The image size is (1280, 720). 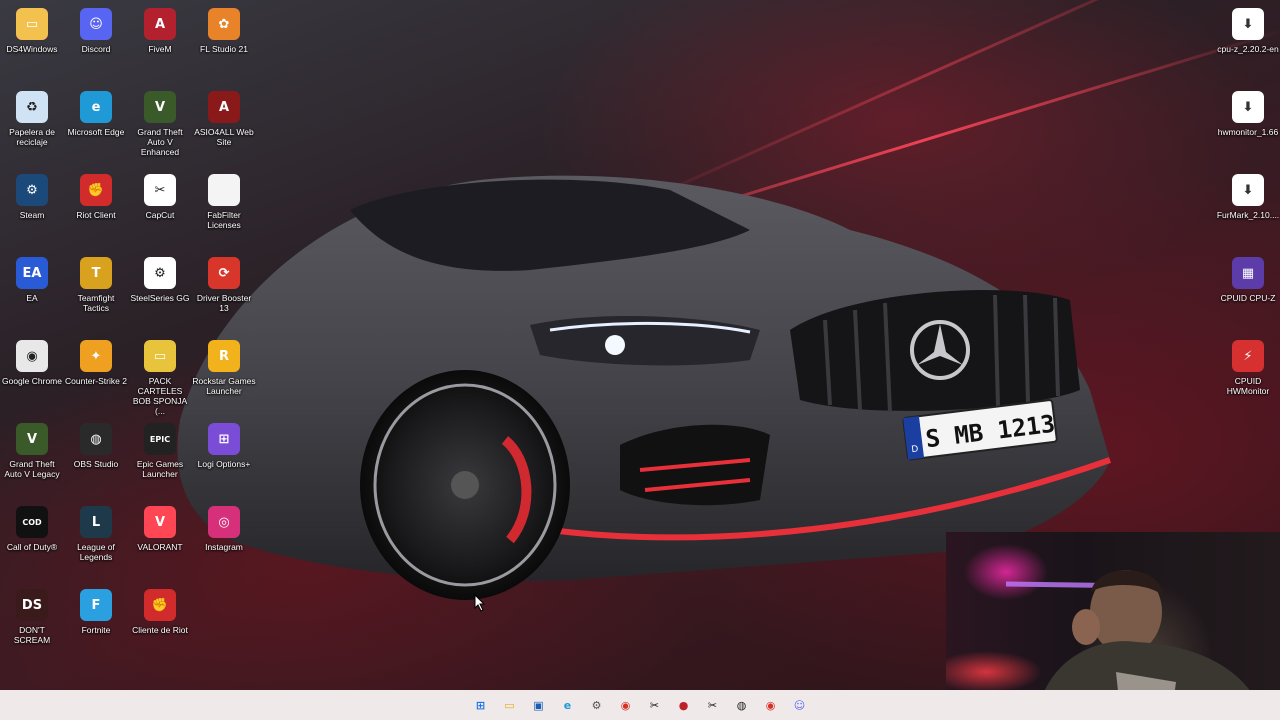 I want to click on desktop-icon: COD Call of Duty®, so click(x=32, y=527).